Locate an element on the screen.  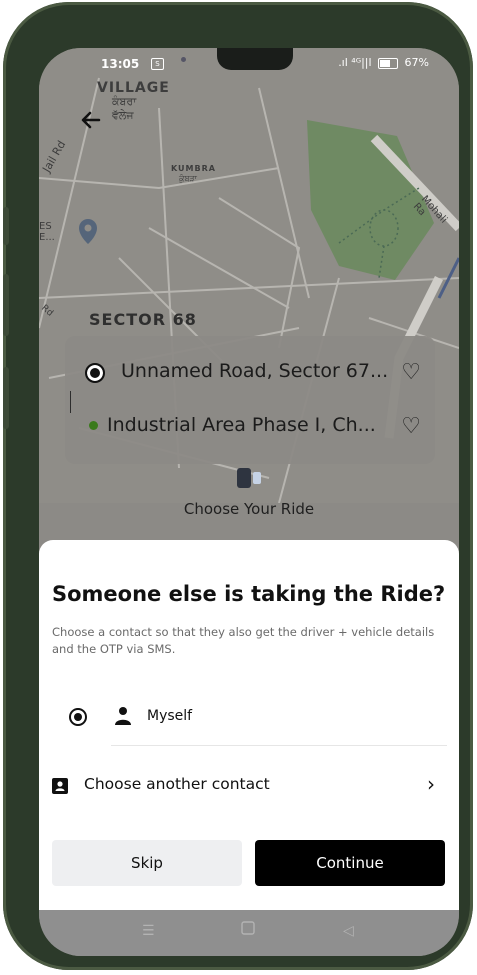
chevron-right-icon: › is located at coordinates (431, 784).